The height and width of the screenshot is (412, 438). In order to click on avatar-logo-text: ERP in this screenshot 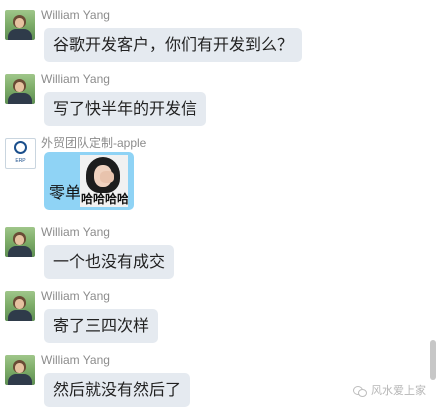, I will do `click(20, 161)`.